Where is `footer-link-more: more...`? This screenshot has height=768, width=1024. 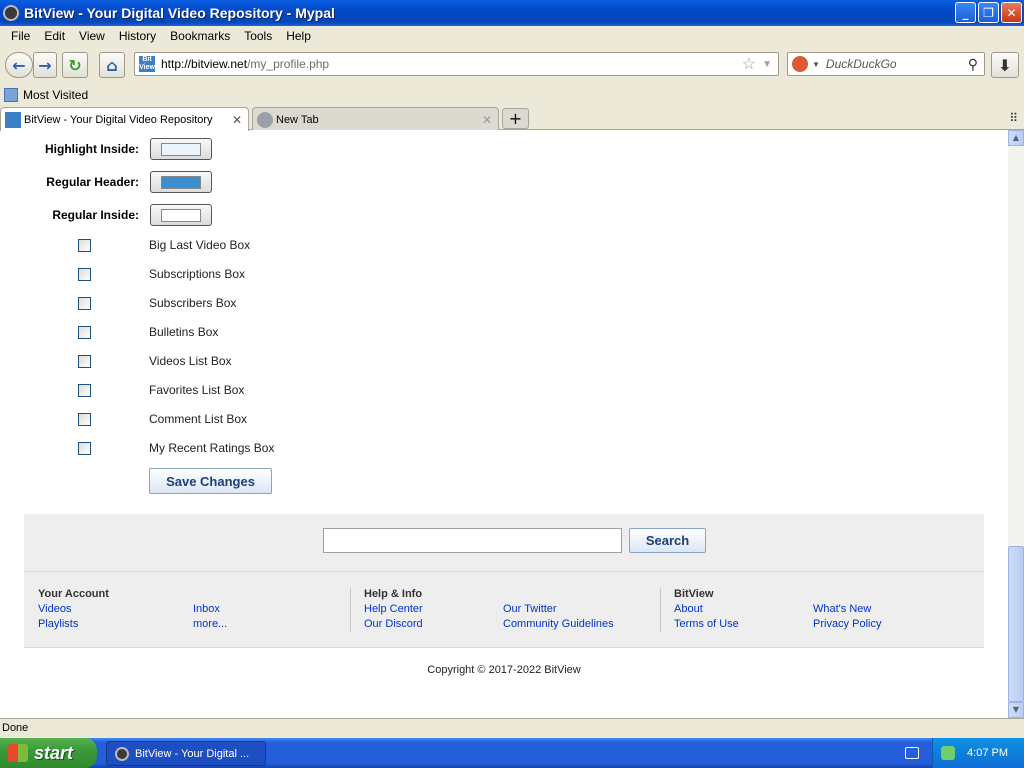
footer-link-more: more... is located at coordinates (210, 624).